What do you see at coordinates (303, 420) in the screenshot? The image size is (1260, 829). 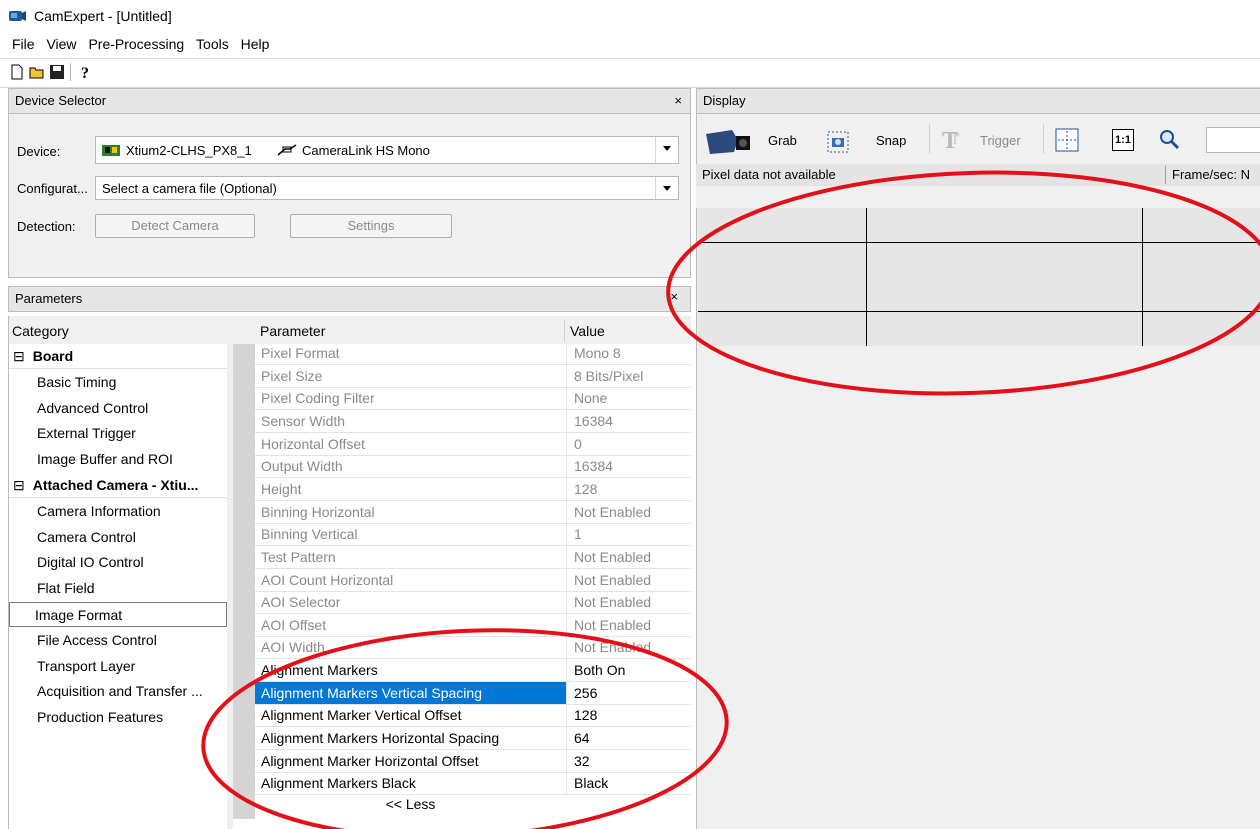 I see `parameter-name: Sensor Width` at bounding box center [303, 420].